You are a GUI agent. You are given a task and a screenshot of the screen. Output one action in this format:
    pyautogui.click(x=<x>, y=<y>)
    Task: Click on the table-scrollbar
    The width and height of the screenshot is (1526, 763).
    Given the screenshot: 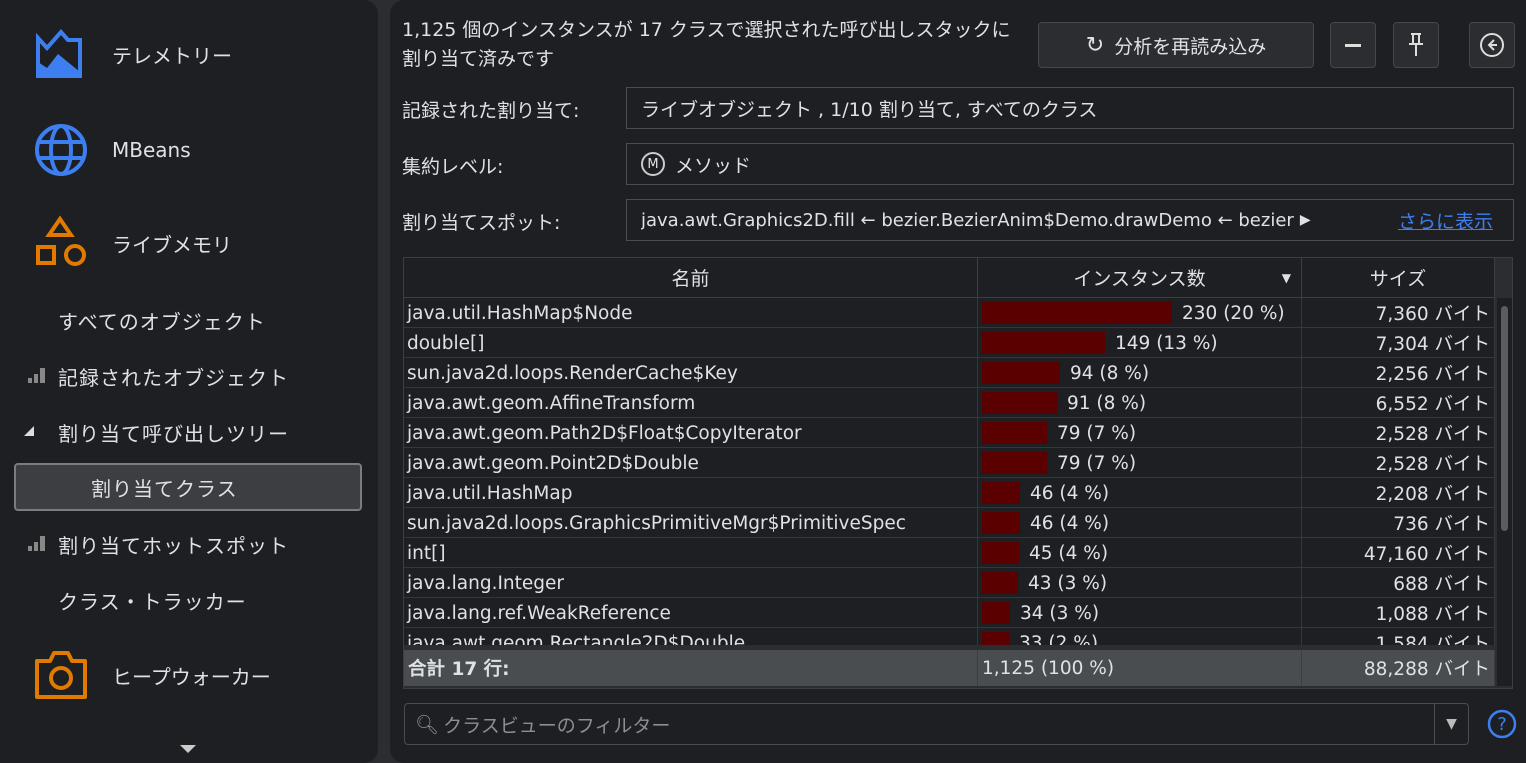 What is the action you would take?
    pyautogui.click(x=1504, y=492)
    